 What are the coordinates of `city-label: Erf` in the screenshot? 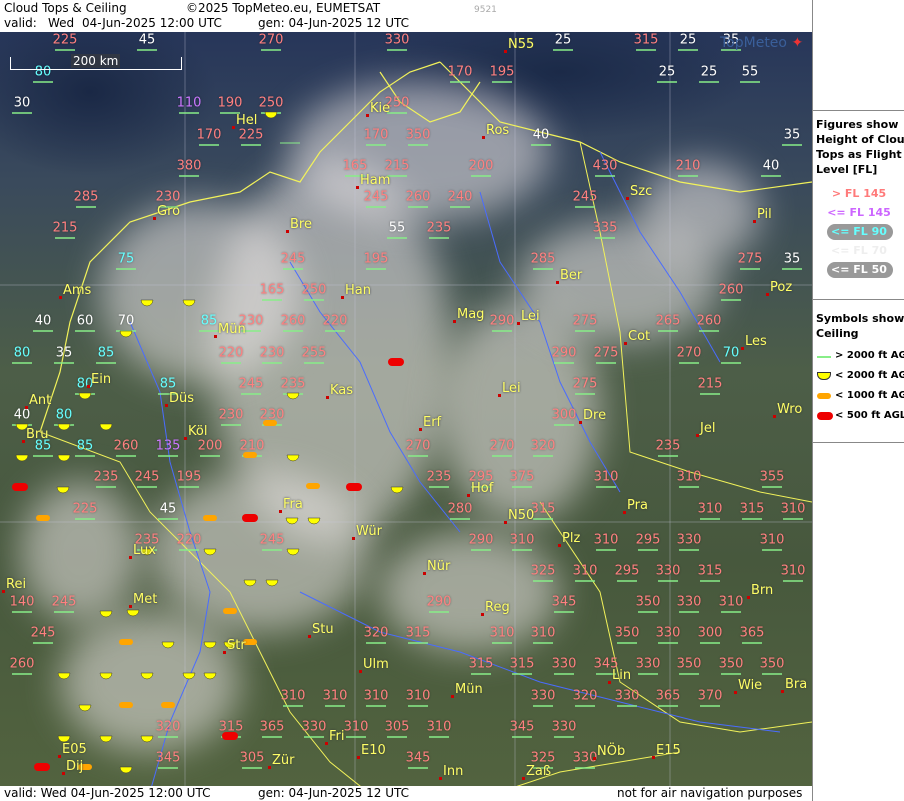 It's located at (432, 422).